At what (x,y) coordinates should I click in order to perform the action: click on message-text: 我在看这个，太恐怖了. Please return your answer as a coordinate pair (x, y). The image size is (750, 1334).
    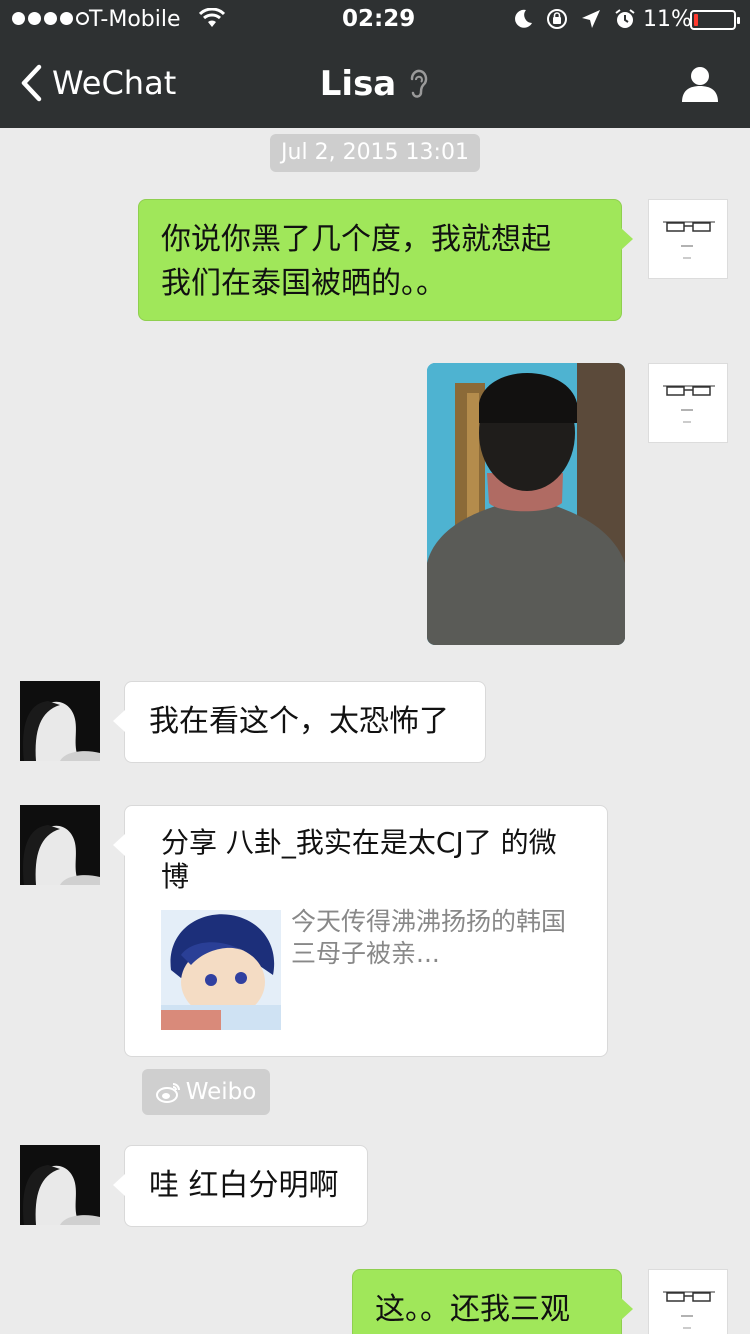
    Looking at the image, I should click on (299, 721).